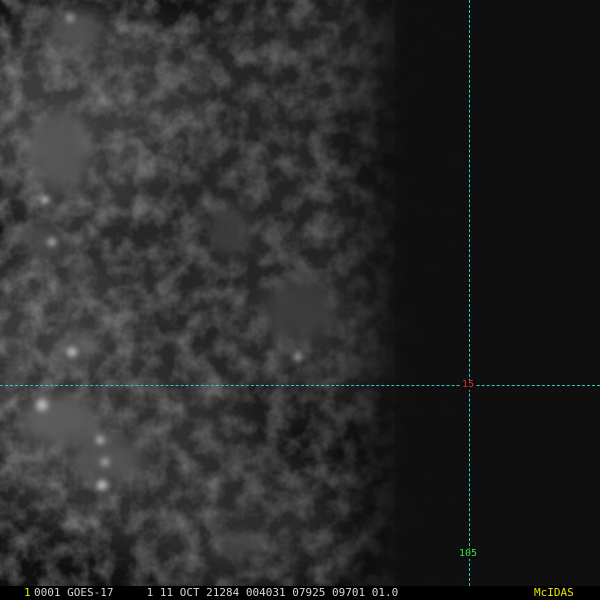  Describe the element at coordinates (554, 592) in the screenshot. I see `mcidas-logo: McIDAS` at that location.